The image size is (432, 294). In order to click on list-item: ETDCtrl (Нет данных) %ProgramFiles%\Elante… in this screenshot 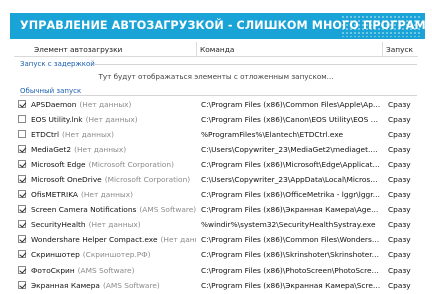, I will do `click(216, 133)`.